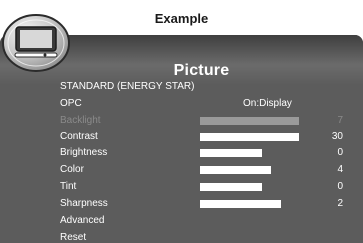 The height and width of the screenshot is (243, 363). What do you see at coordinates (71, 103) in the screenshot?
I see `opc-label: OPC` at bounding box center [71, 103].